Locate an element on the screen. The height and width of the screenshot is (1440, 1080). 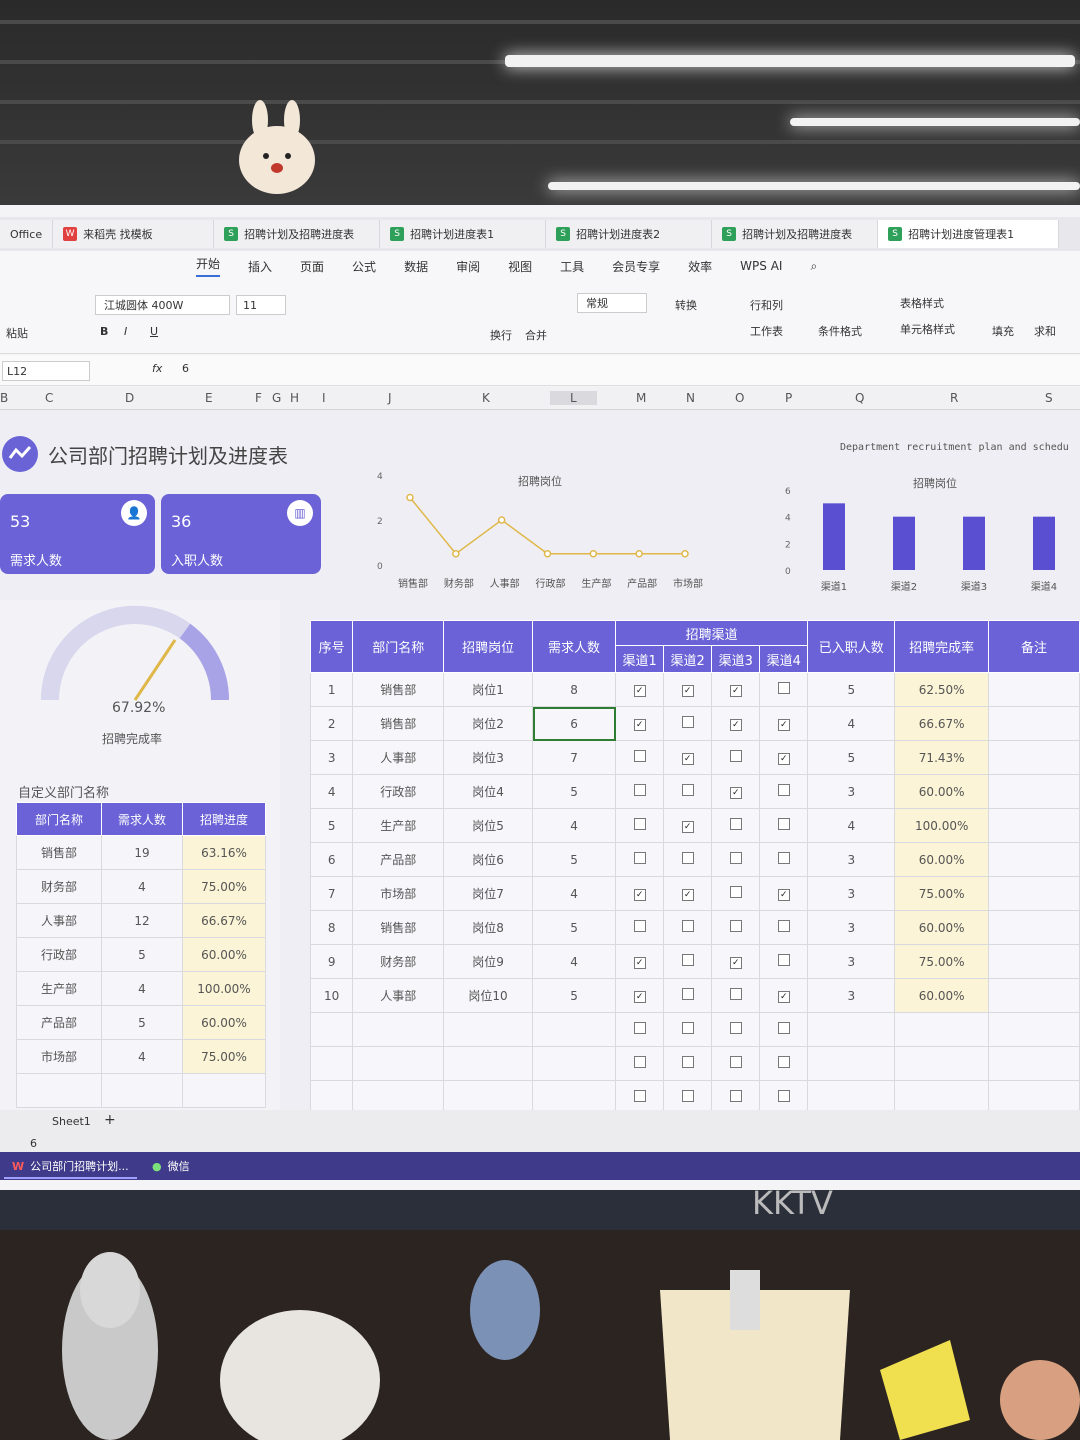
table-cell: 1 is located at coordinates (331, 689).